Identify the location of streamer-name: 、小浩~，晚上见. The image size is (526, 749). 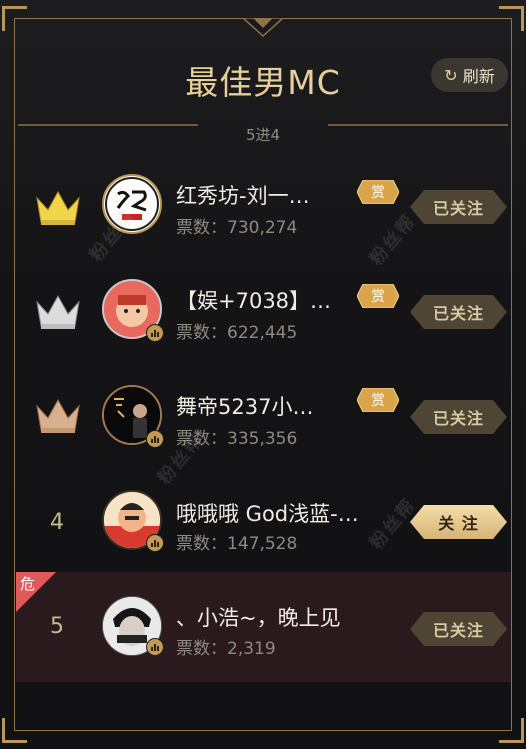
(258, 618).